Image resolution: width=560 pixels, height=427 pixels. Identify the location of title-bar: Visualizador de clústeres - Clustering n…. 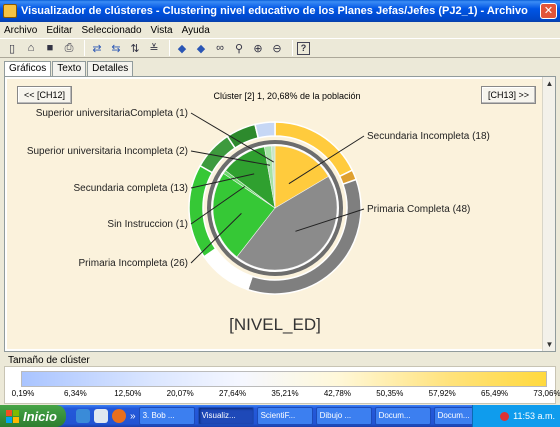
(280, 11).